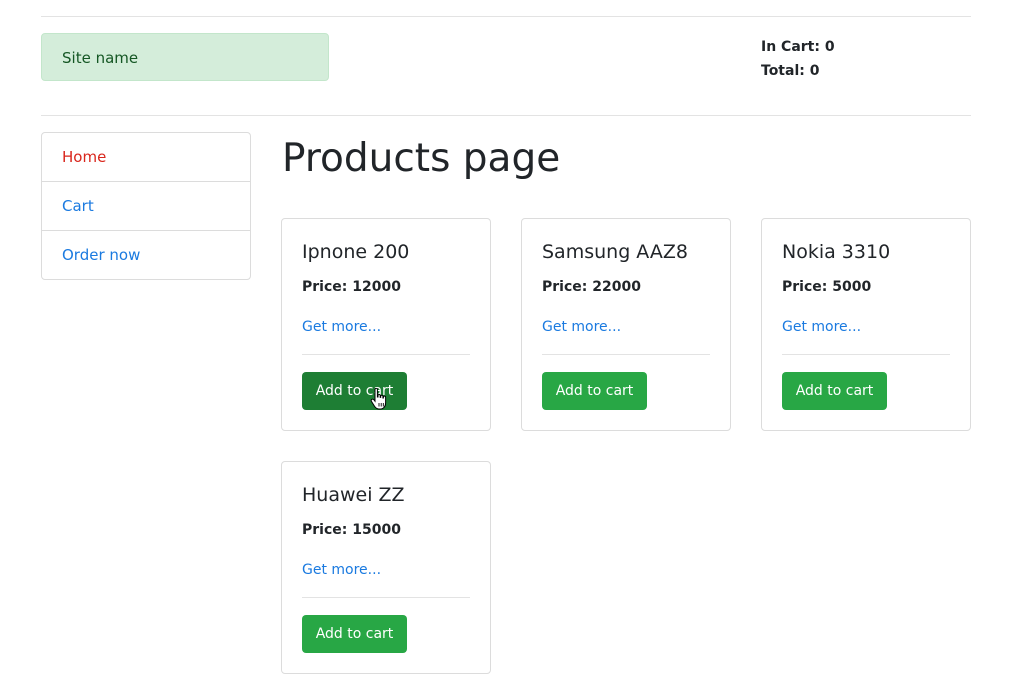  Describe the element at coordinates (798, 47) in the screenshot. I see `in-cart-count: In Cart: 0` at that location.